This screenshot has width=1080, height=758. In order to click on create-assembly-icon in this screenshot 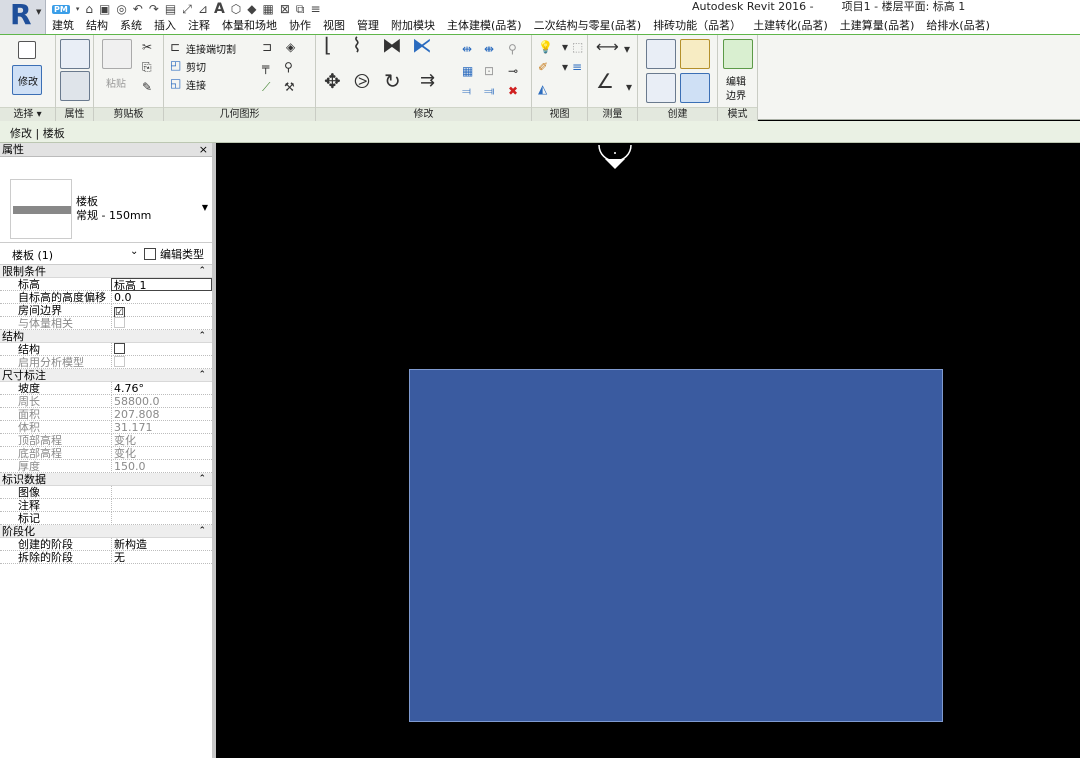, I will do `click(661, 54)`.